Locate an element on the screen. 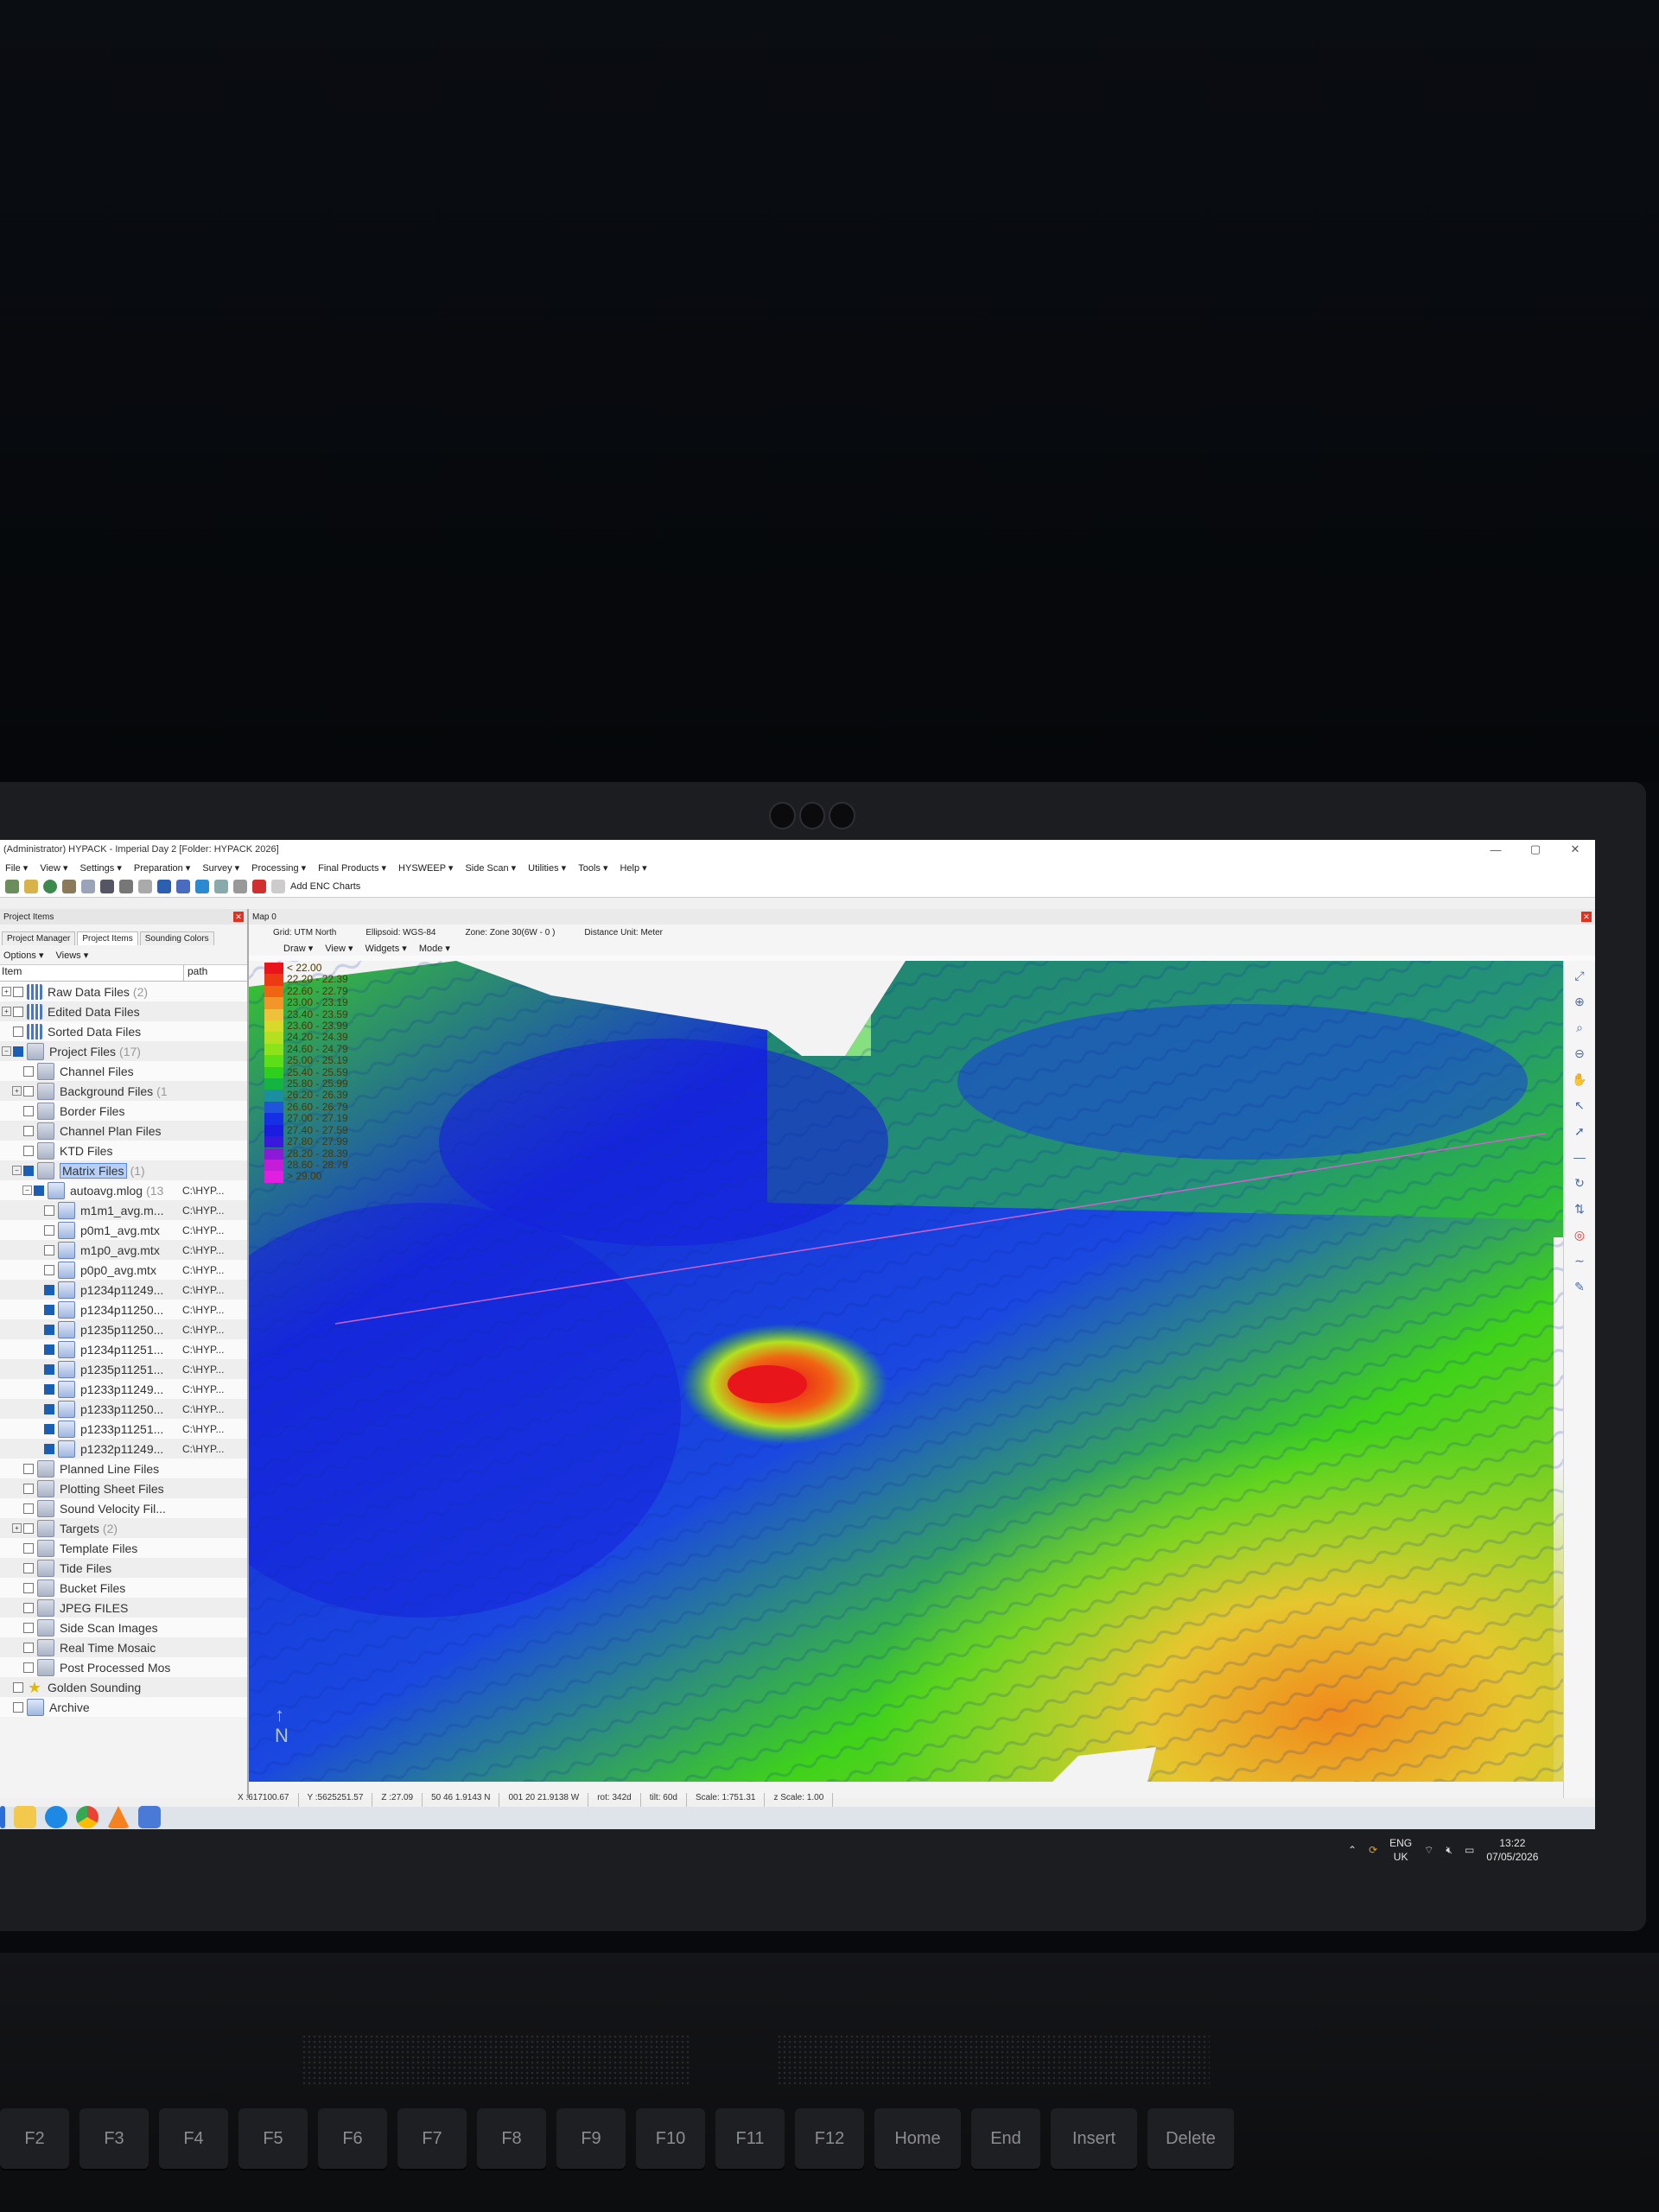 This screenshot has height=2212, width=1659. pointer-icon: ➚ is located at coordinates (1579, 1131).